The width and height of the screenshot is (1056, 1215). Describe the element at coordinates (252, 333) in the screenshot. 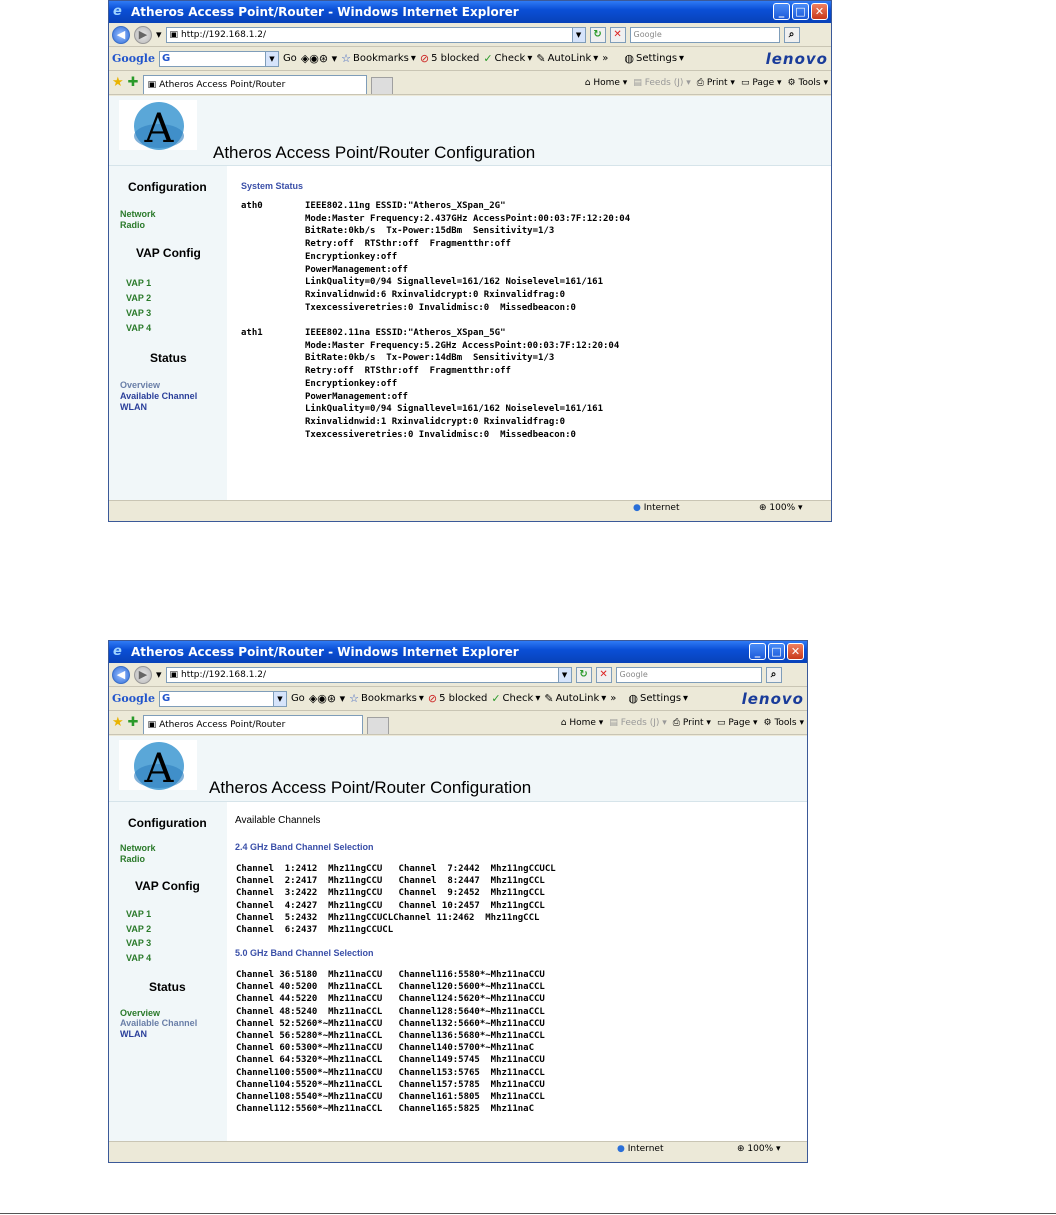

I see `interface-label-ath1: ath1` at that location.